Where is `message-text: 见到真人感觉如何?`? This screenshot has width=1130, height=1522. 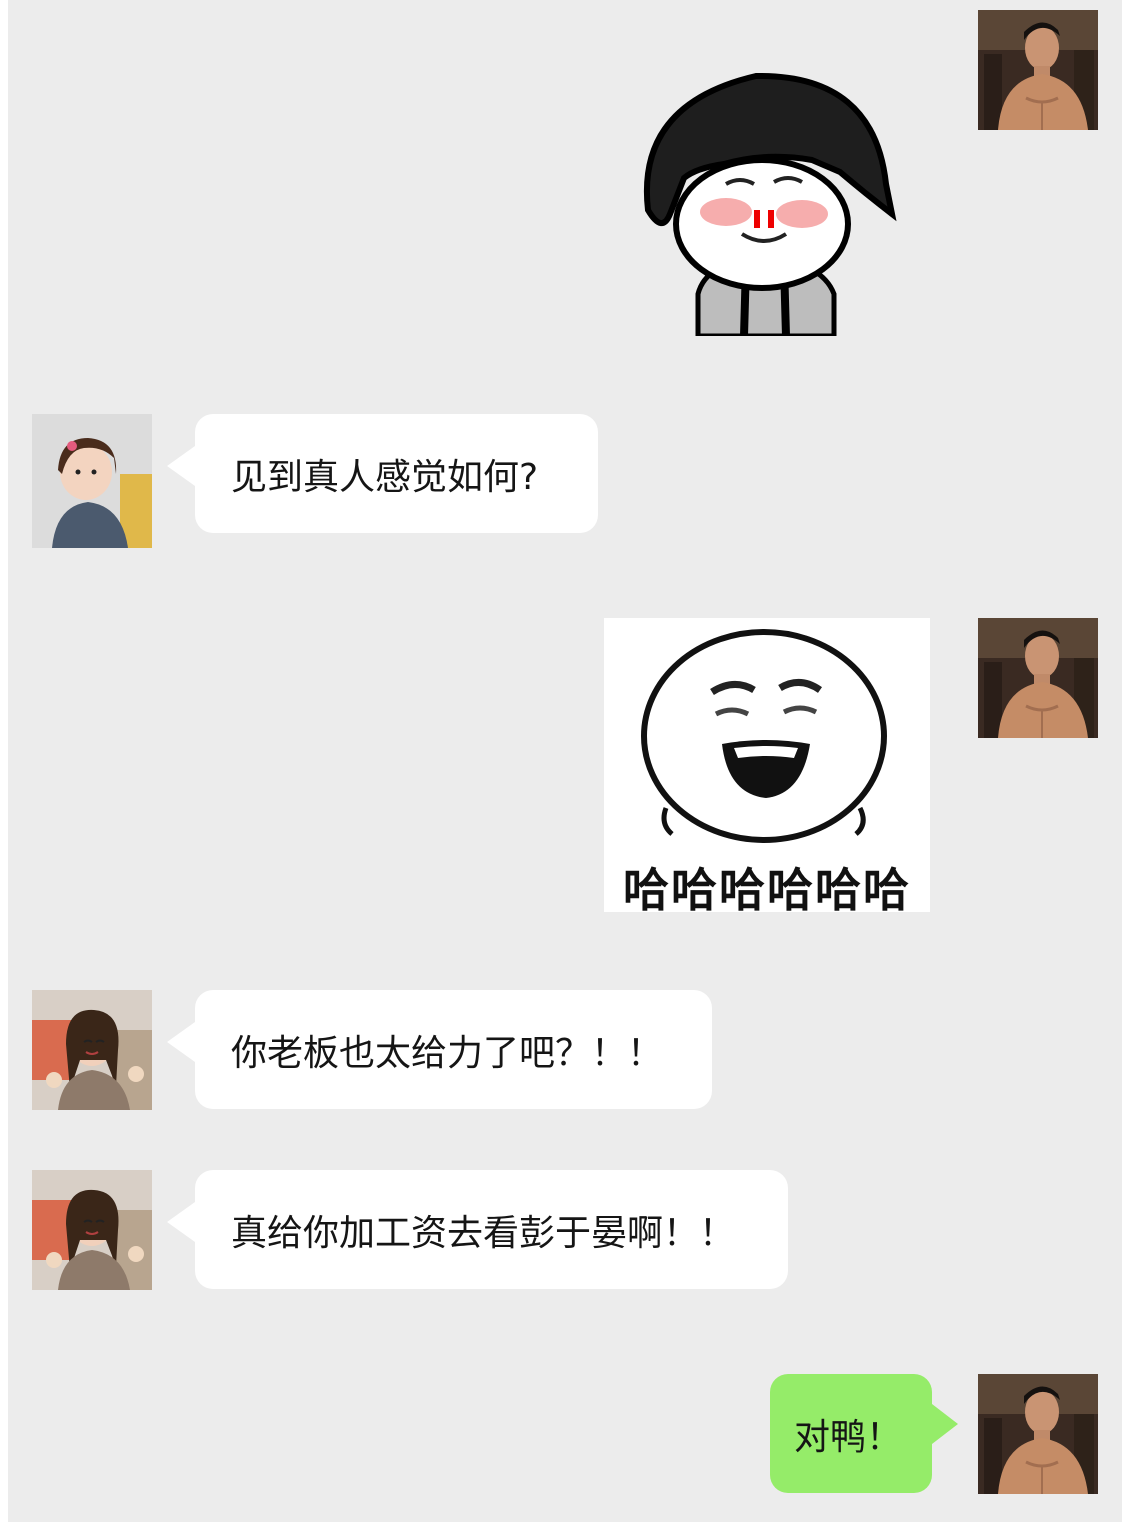 message-text: 见到真人感觉如何? is located at coordinates (385, 477).